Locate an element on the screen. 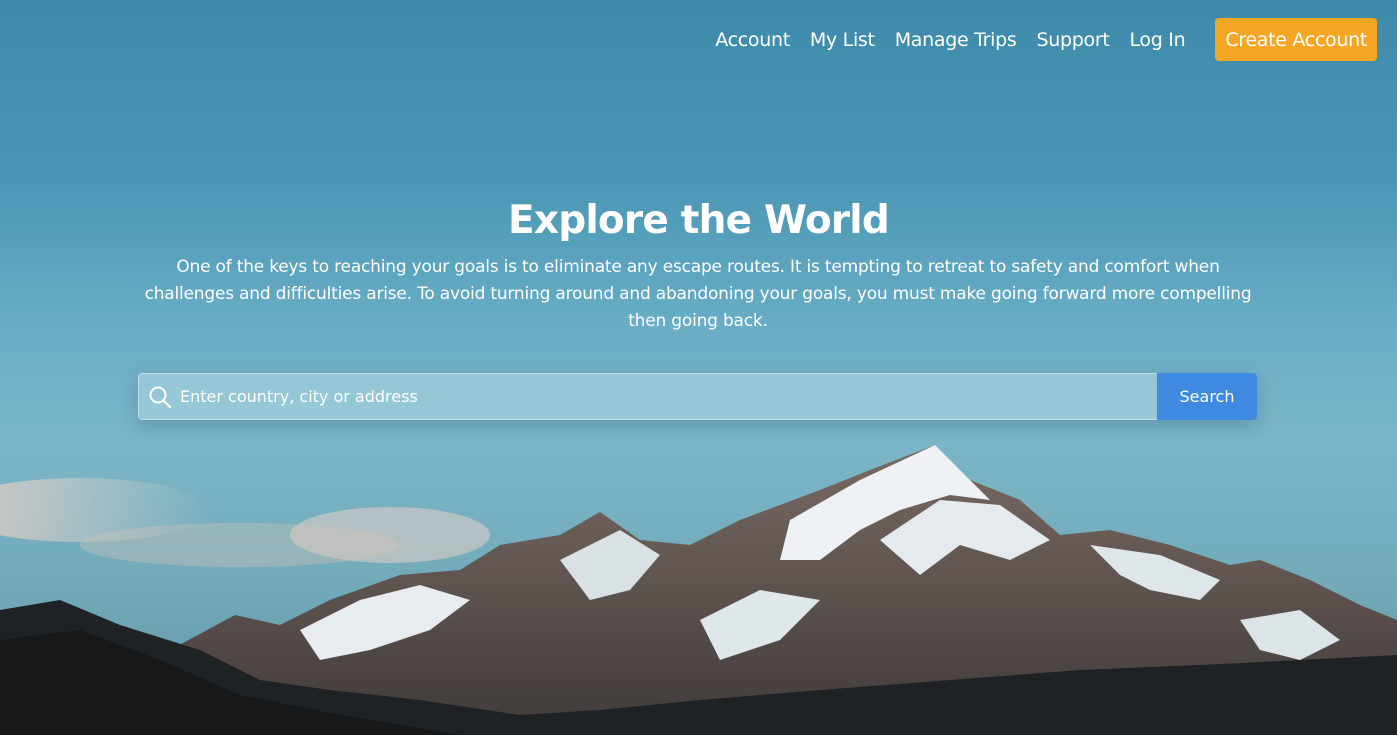 The image size is (1397, 735). search-field is located at coordinates (647, 396).